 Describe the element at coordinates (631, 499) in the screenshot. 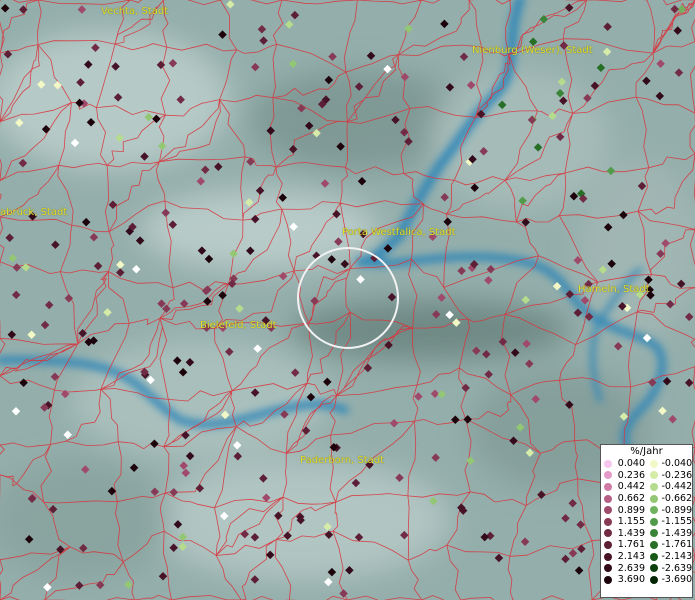

I see `legend-value: 0.662` at that location.